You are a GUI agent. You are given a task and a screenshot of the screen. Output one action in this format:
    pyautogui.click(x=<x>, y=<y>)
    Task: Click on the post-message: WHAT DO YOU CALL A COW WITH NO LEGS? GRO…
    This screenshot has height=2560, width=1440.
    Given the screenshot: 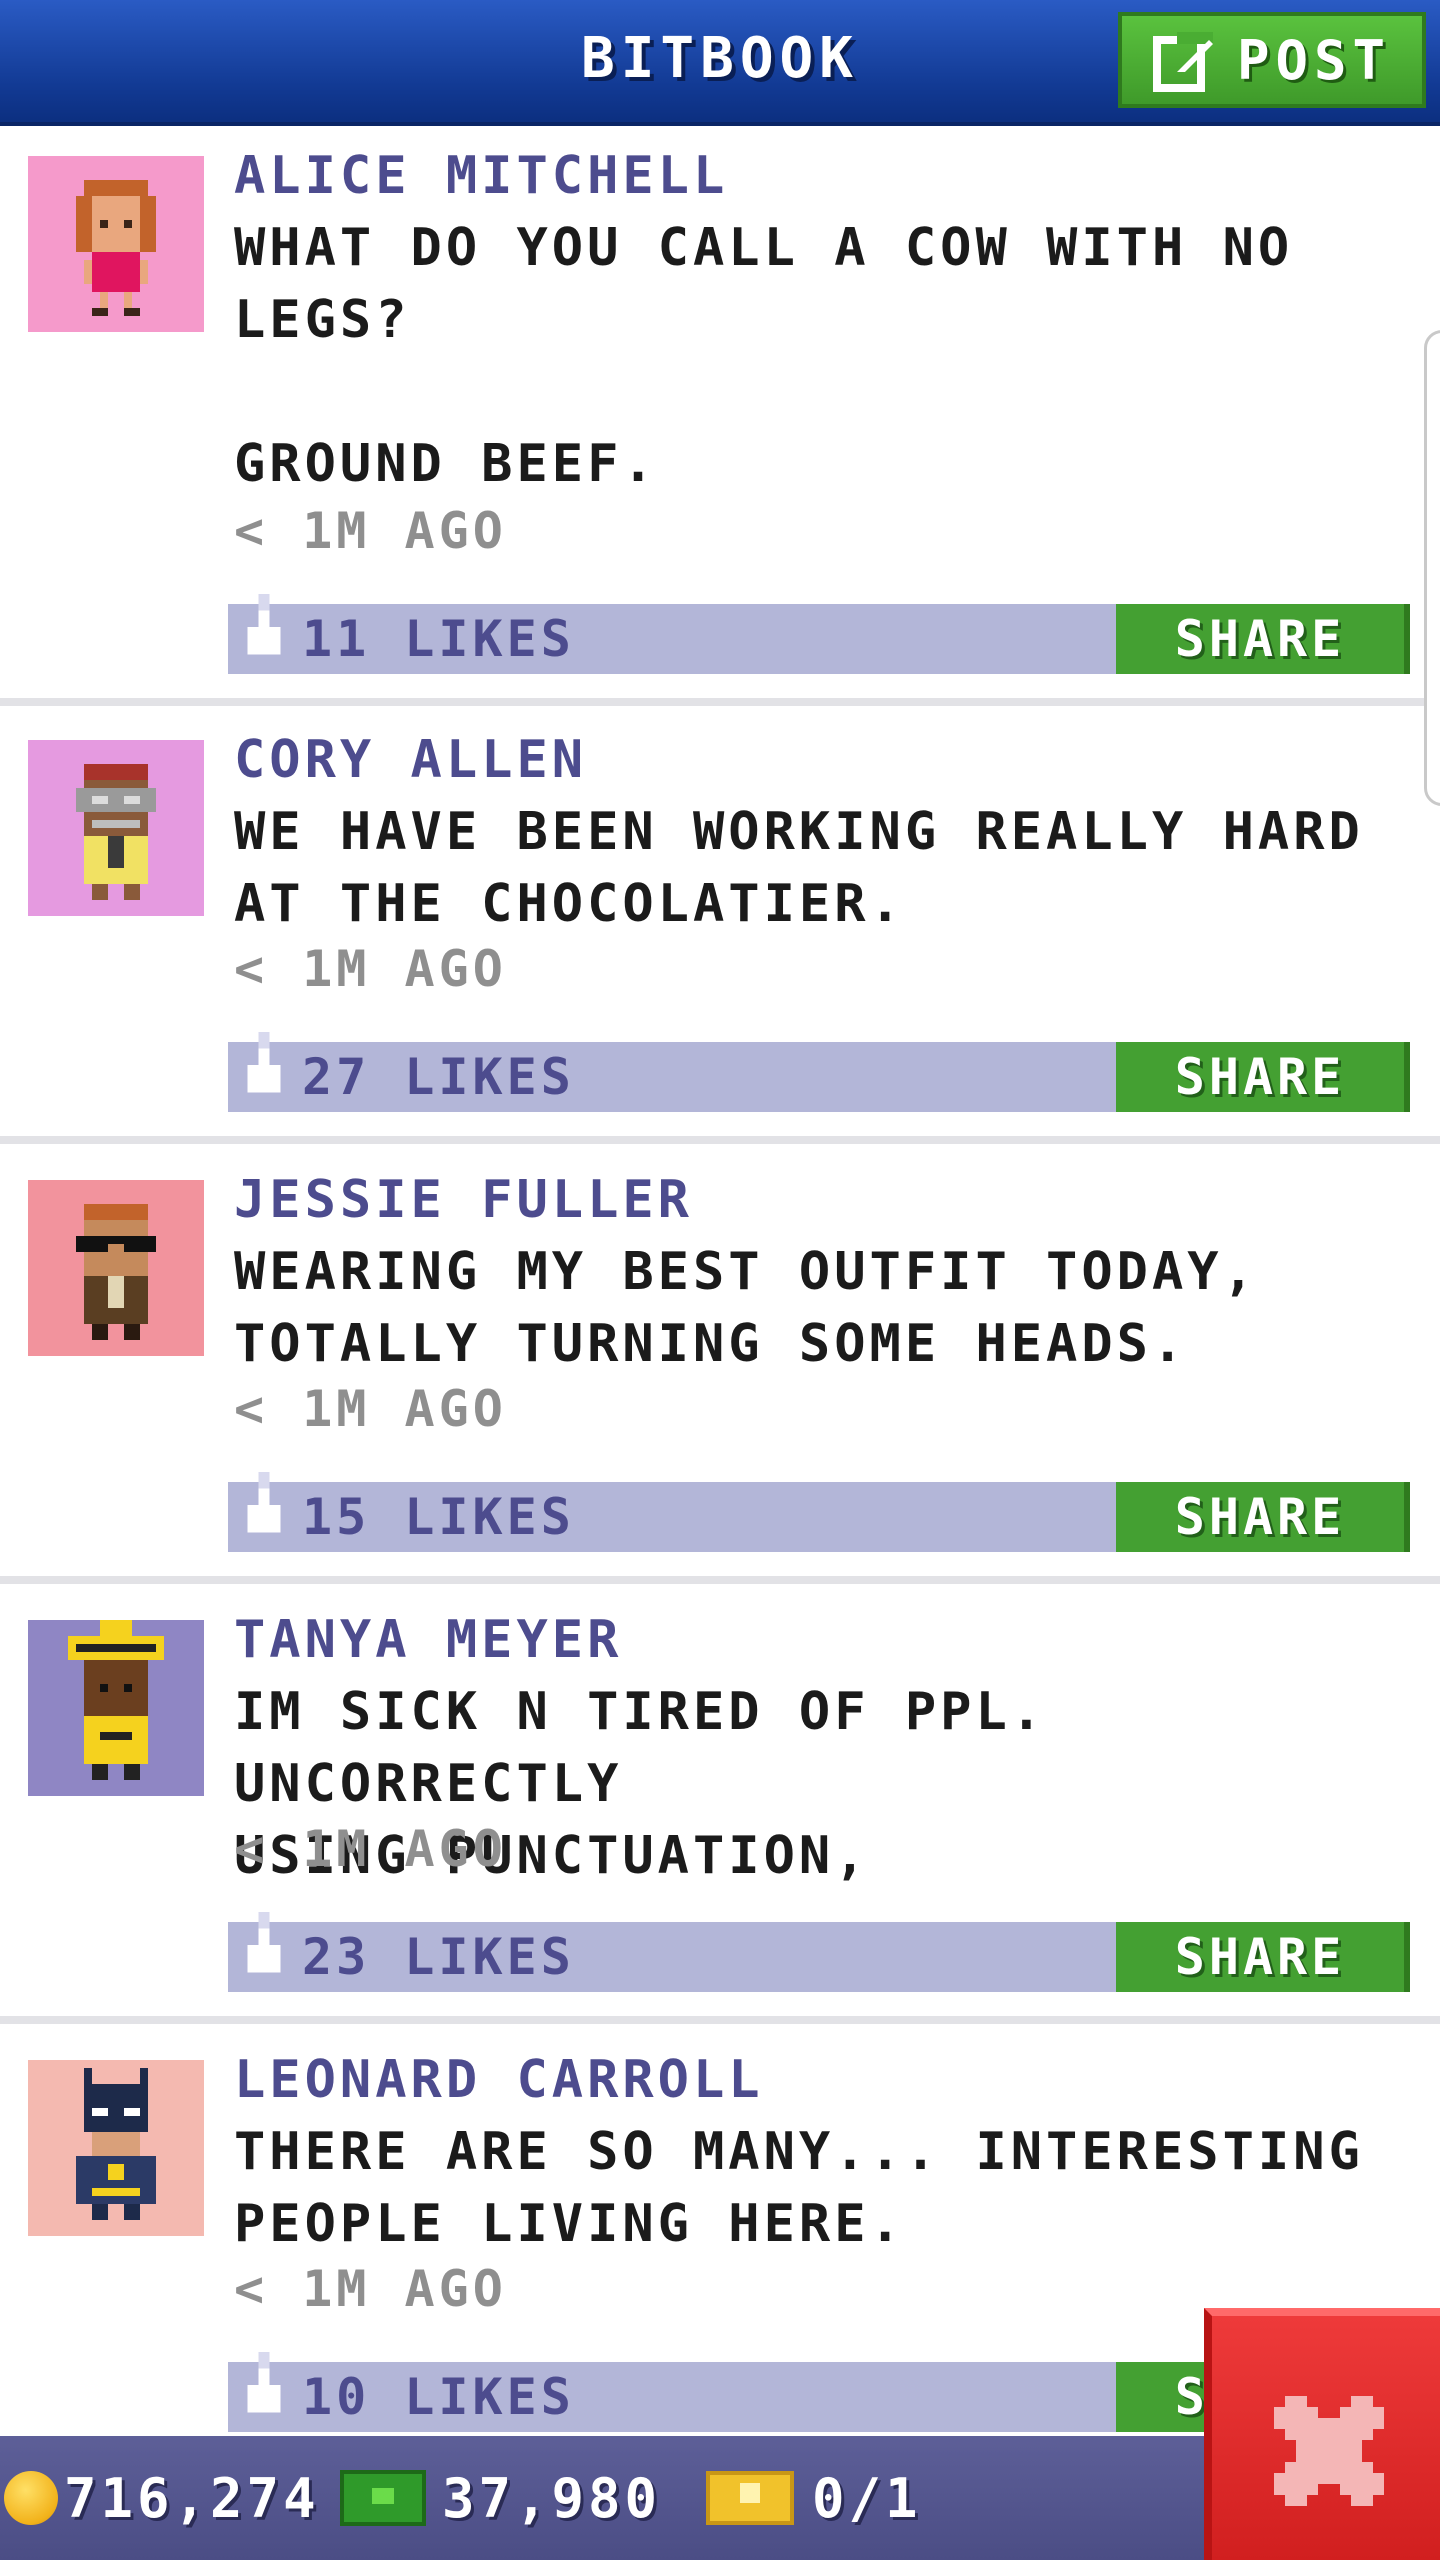 What is the action you would take?
    pyautogui.click(x=764, y=356)
    